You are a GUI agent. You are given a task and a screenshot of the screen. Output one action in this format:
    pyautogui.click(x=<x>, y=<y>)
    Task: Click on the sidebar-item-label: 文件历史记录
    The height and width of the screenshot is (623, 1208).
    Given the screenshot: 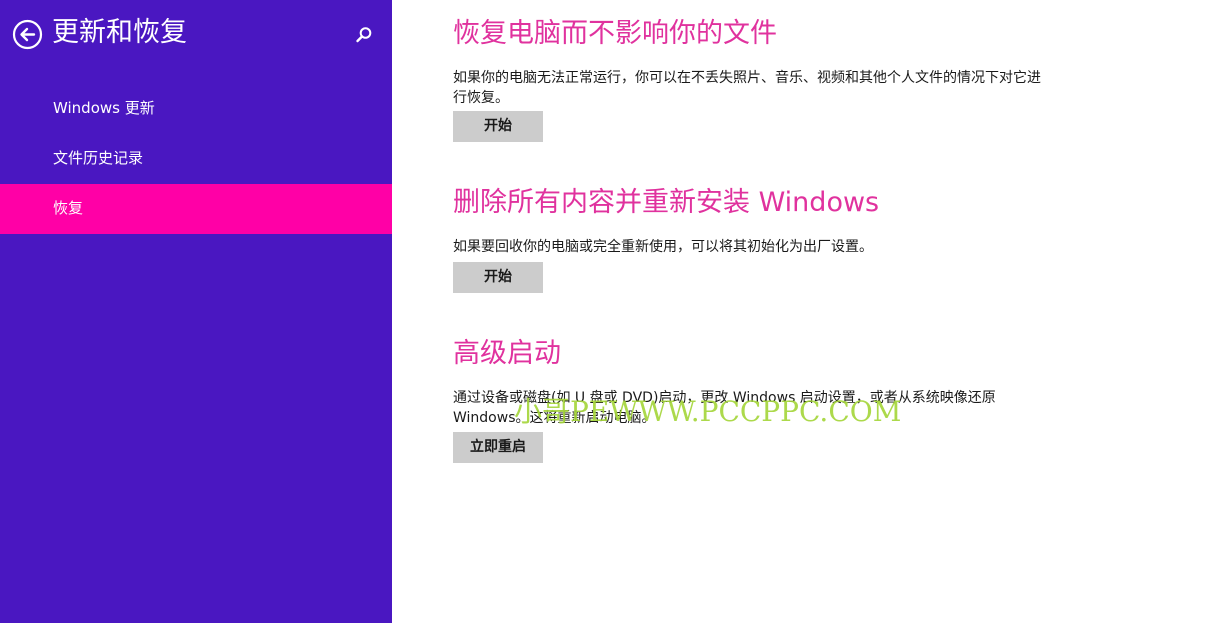 What is the action you would take?
    pyautogui.click(x=98, y=158)
    